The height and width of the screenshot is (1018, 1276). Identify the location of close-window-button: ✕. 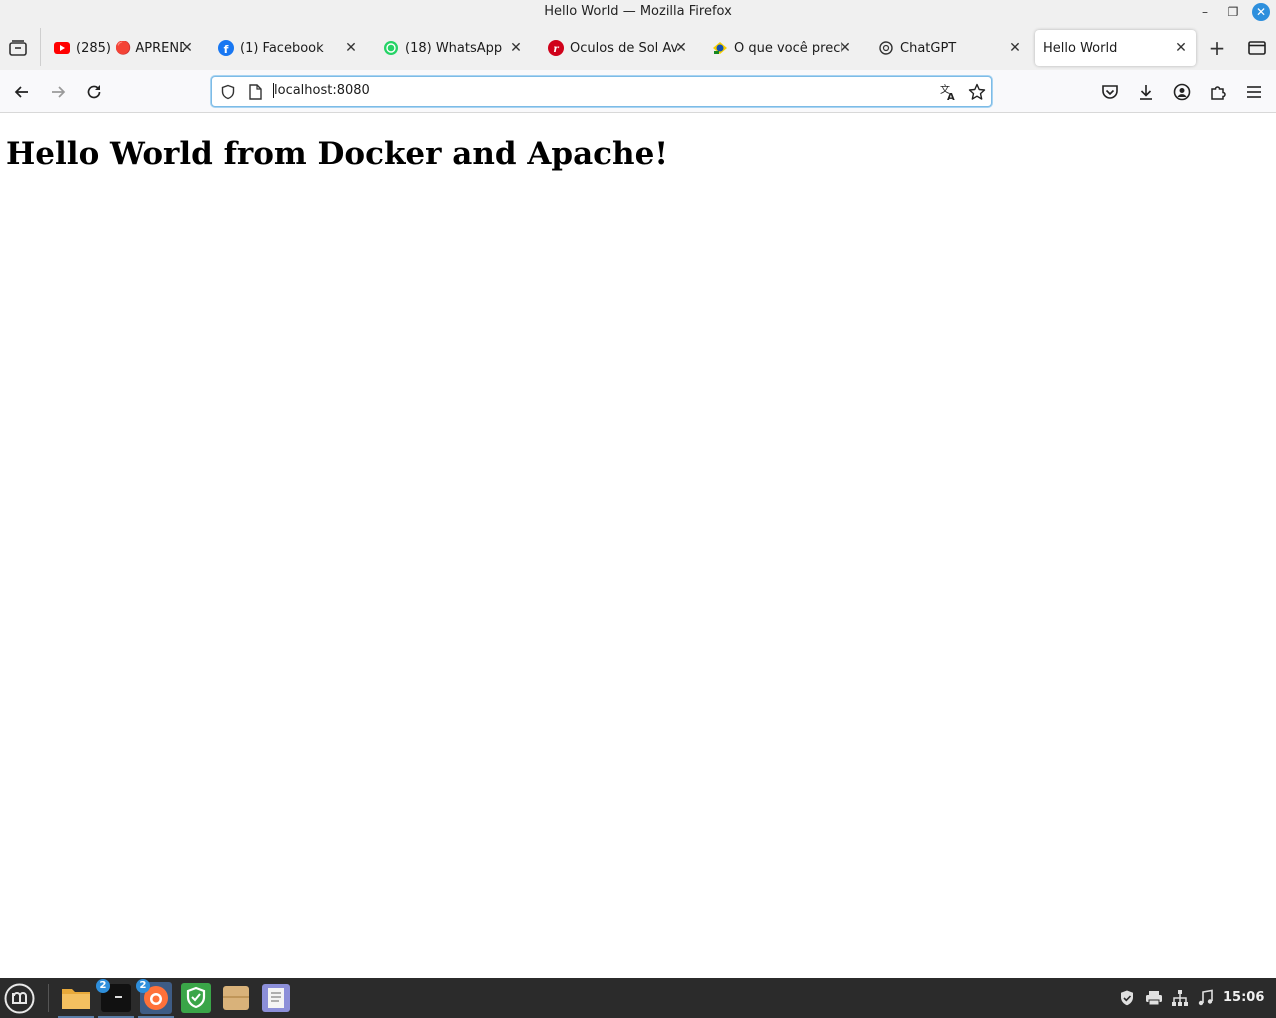
(1261, 12).